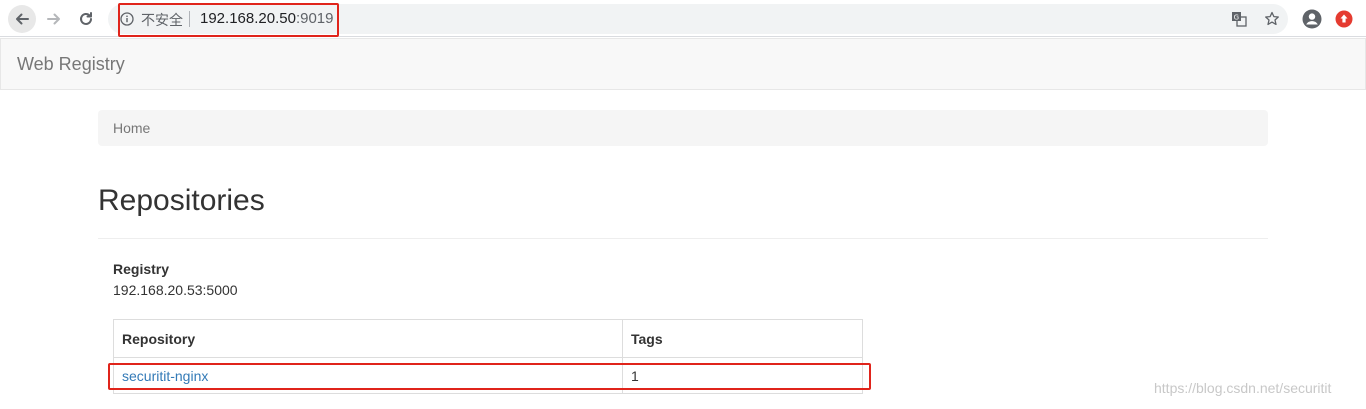  What do you see at coordinates (1243, 388) in the screenshot?
I see `watermark-text: https://blog.csdn.net/securitit` at bounding box center [1243, 388].